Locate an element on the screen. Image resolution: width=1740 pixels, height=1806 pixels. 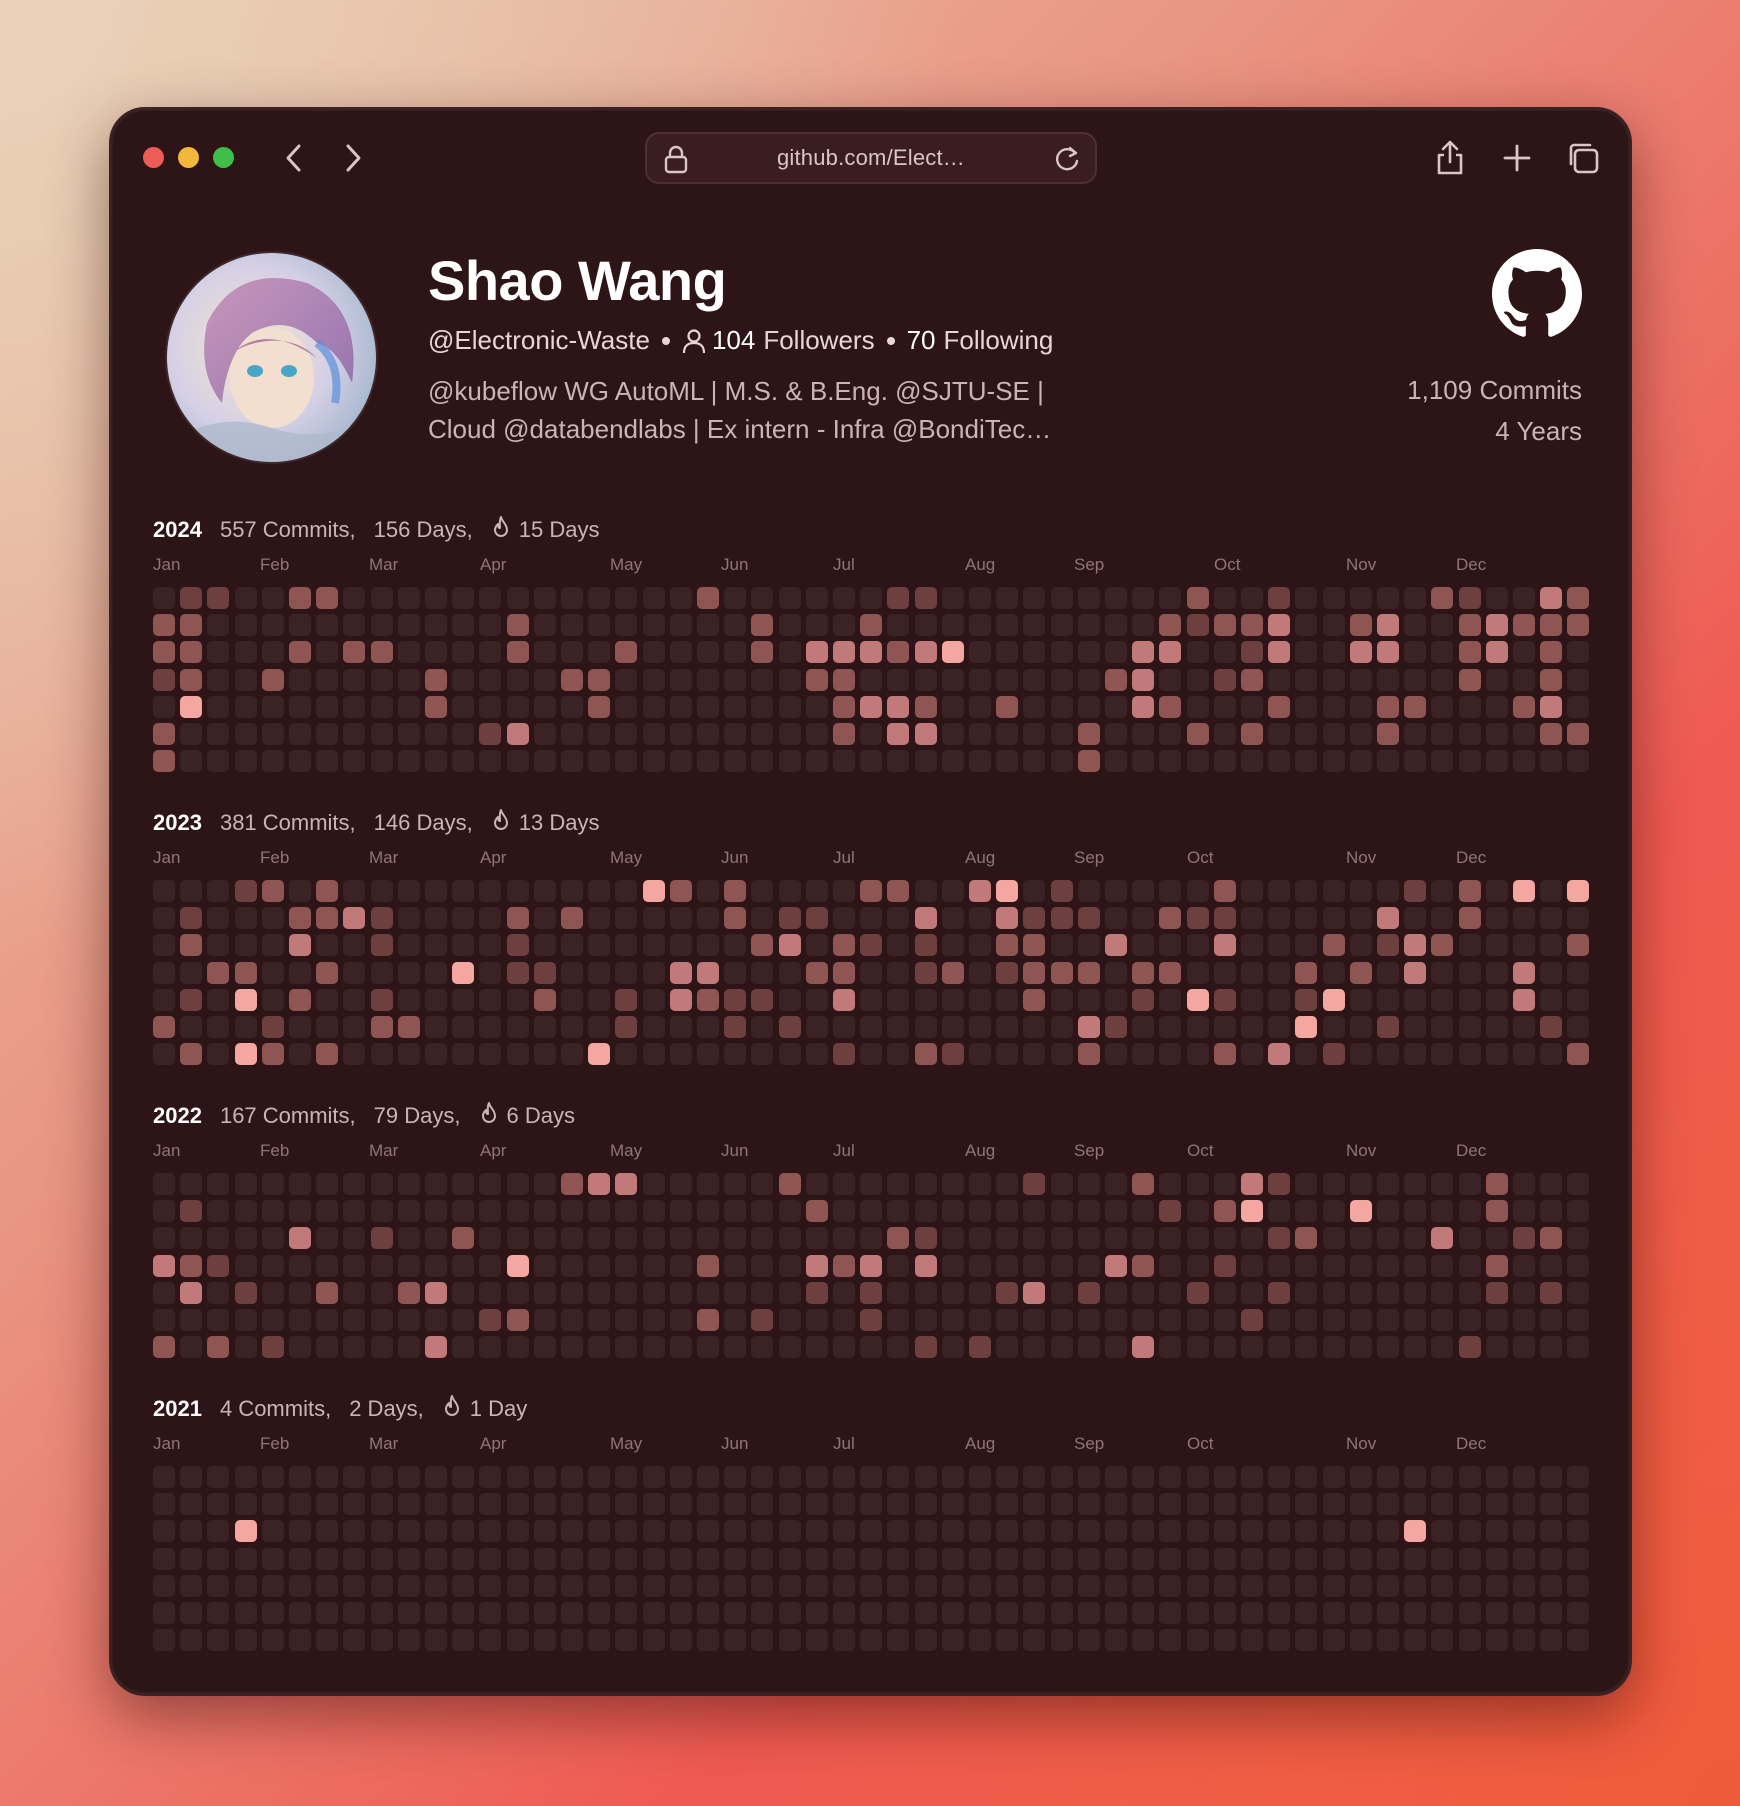
github-logo-icon is located at coordinates (1537, 294).